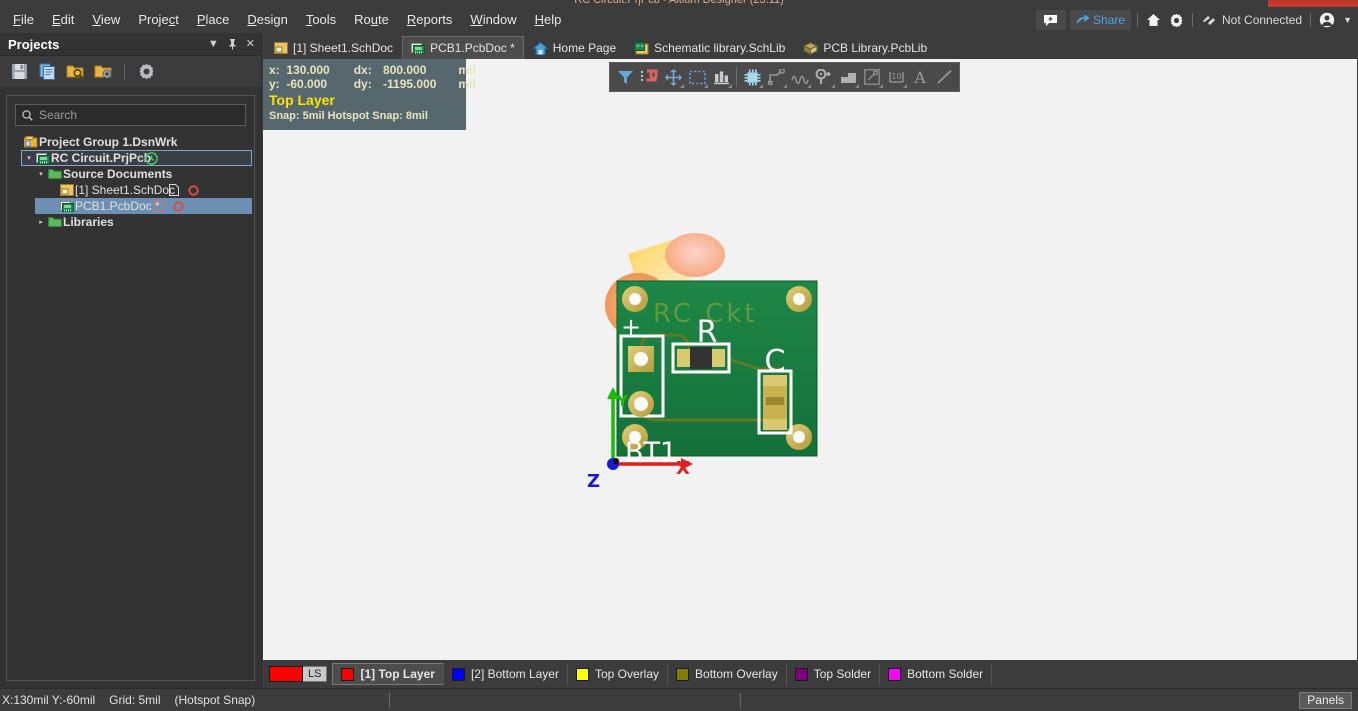 The width and height of the screenshot is (1358, 711). What do you see at coordinates (627, 674) in the screenshot?
I see `layer-tab-label: Top Overlay` at bounding box center [627, 674].